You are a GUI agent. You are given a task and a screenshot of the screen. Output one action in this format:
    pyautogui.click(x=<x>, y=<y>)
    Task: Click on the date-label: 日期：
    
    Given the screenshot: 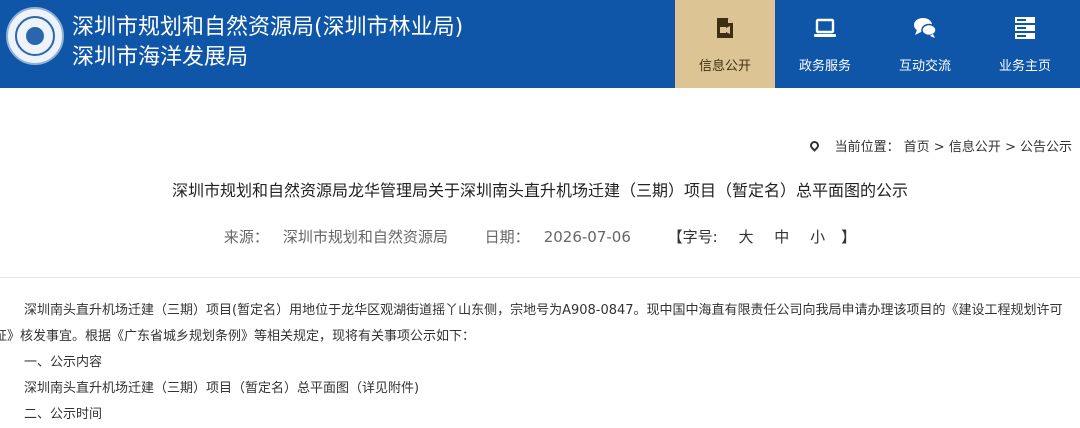 What is the action you would take?
    pyautogui.click(x=507, y=237)
    